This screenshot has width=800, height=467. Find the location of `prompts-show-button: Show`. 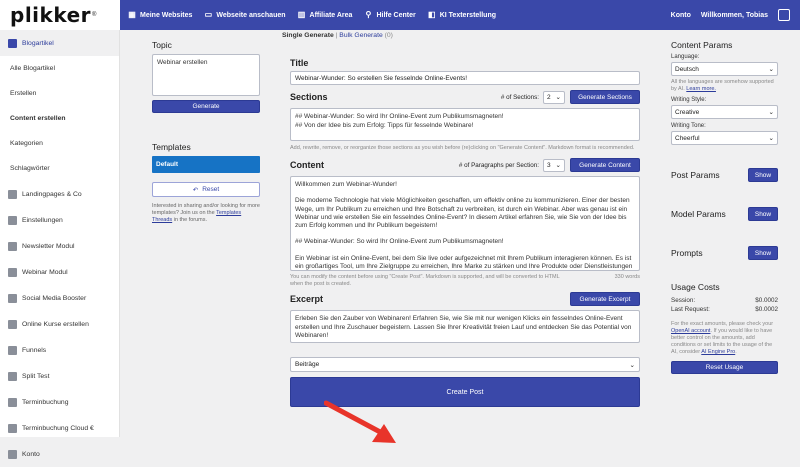

prompts-show-button: Show is located at coordinates (763, 253).